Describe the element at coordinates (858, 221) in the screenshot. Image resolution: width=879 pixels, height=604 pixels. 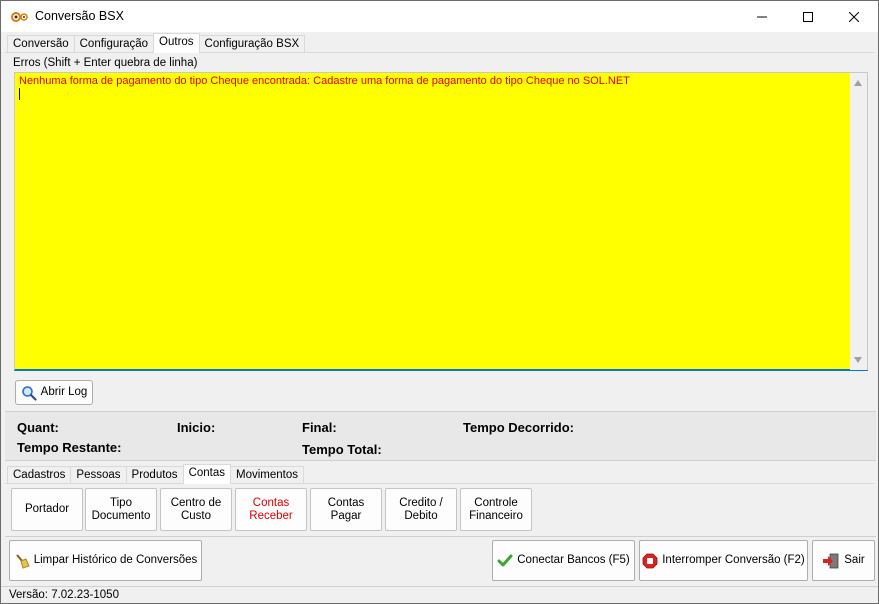
I see `vertical-scrollbar` at that location.